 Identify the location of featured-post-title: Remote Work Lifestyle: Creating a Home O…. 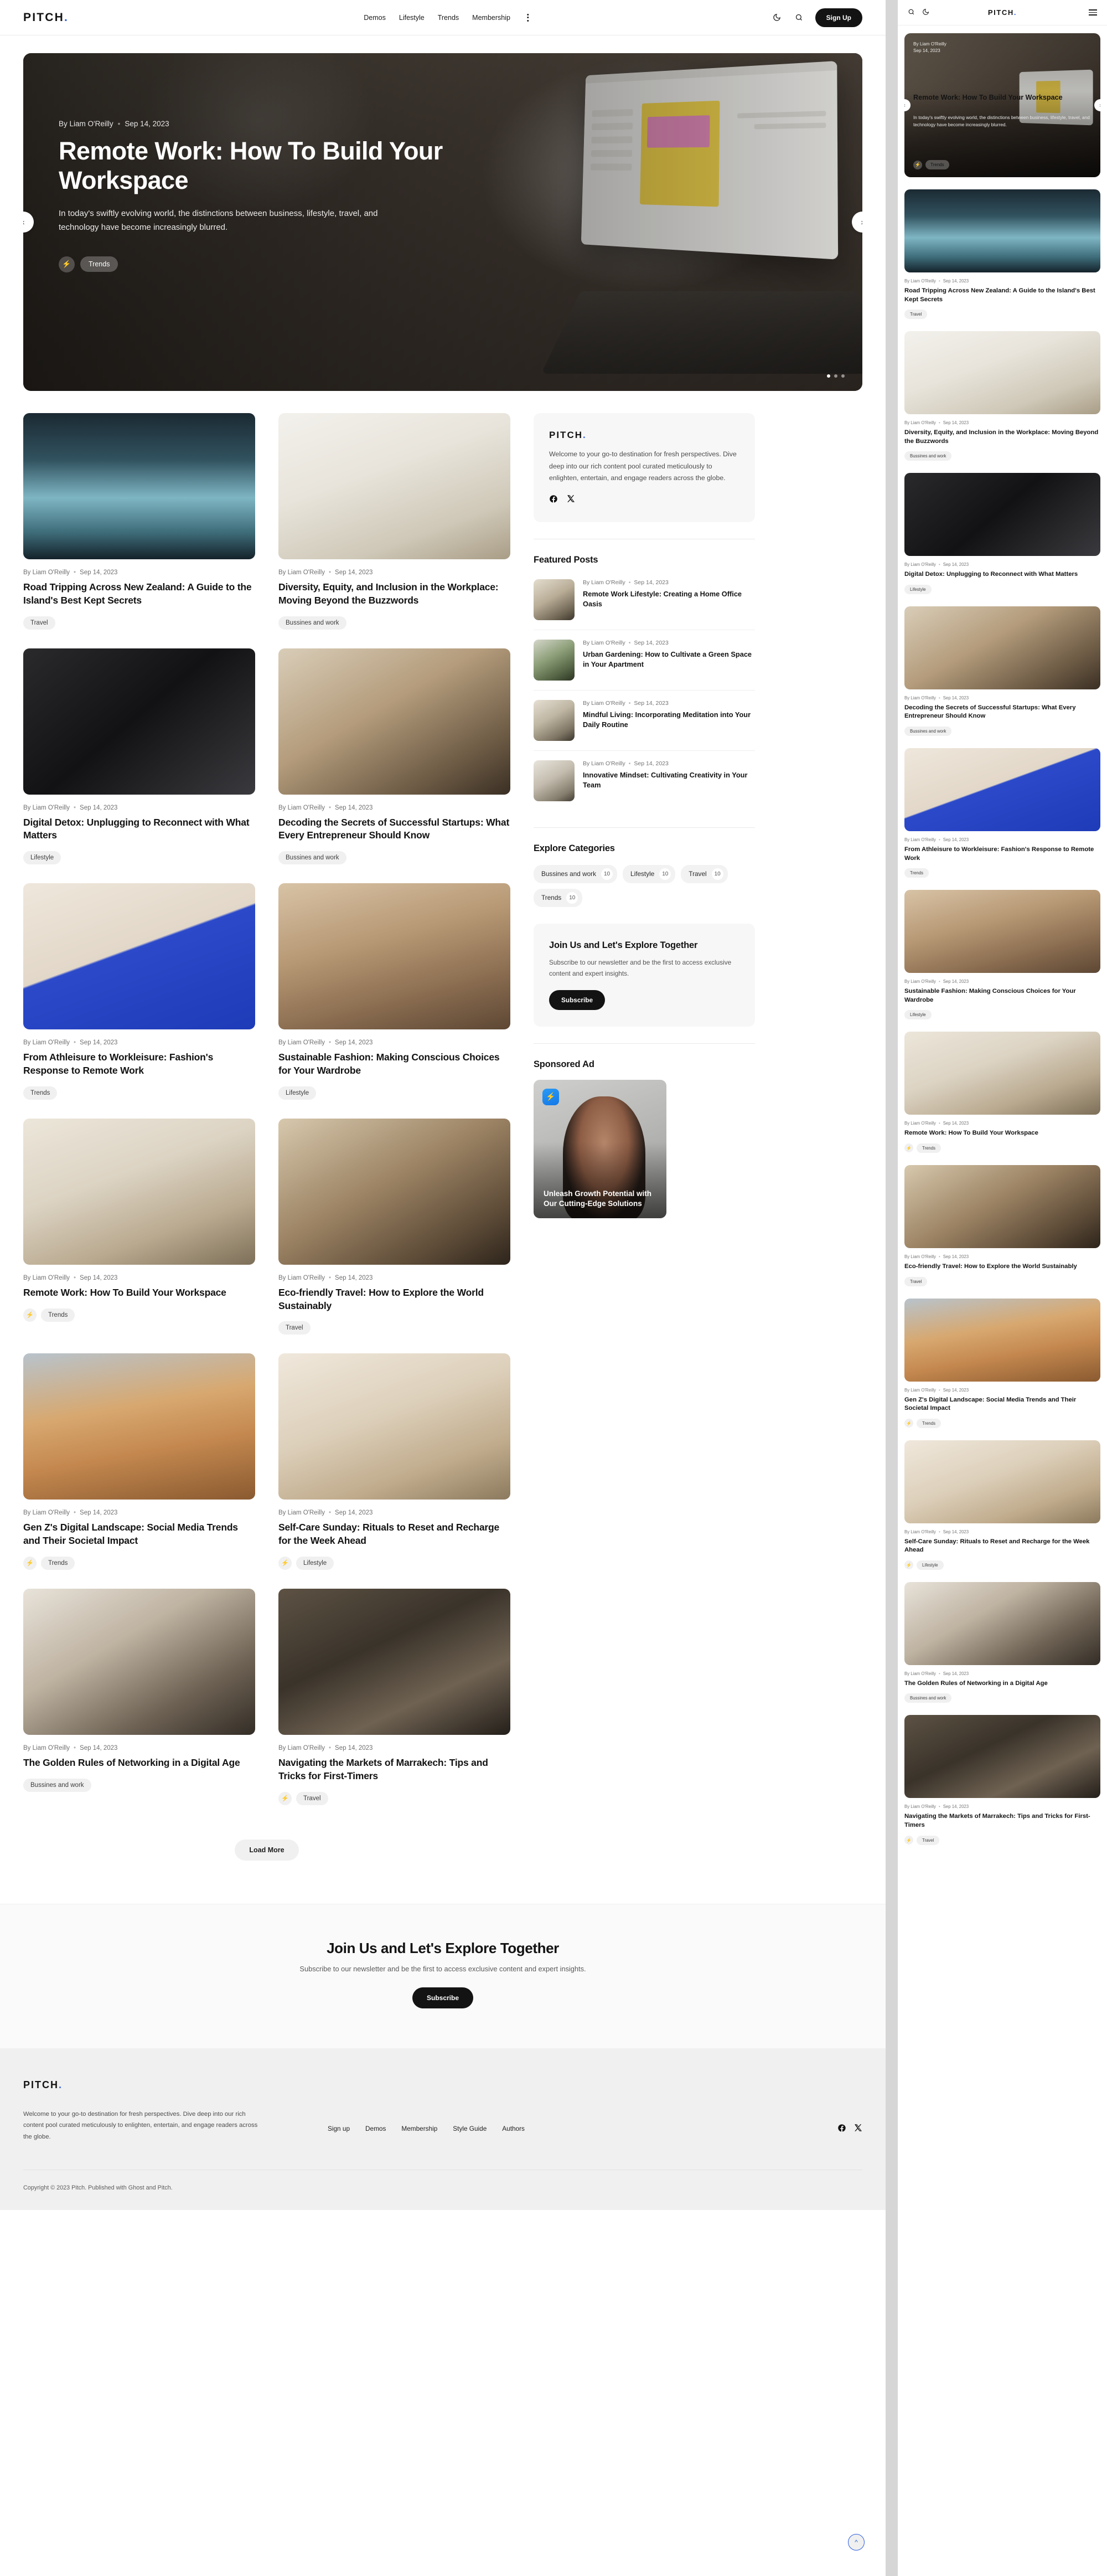
(669, 599).